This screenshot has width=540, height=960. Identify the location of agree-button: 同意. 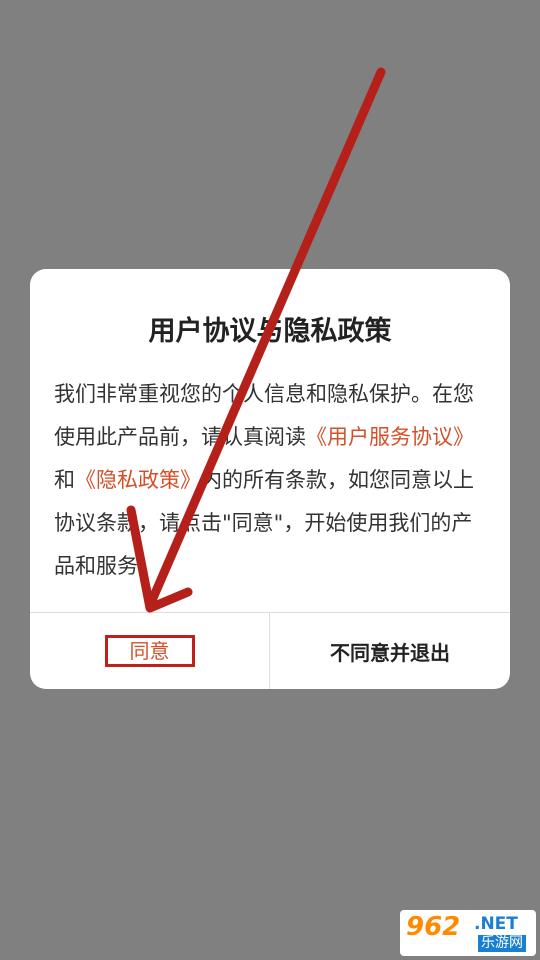
(149, 651).